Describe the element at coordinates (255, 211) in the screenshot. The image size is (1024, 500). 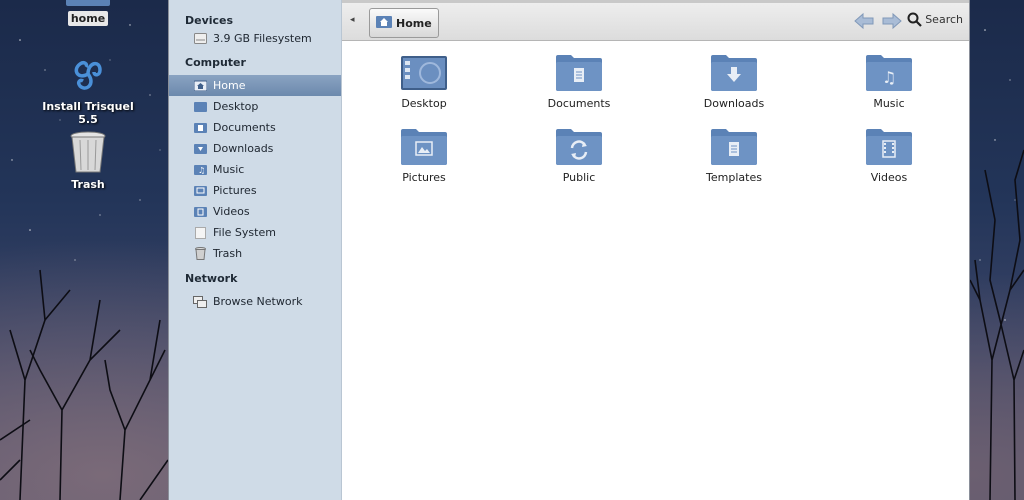
I see `sidebar-item-videos: Videos` at that location.